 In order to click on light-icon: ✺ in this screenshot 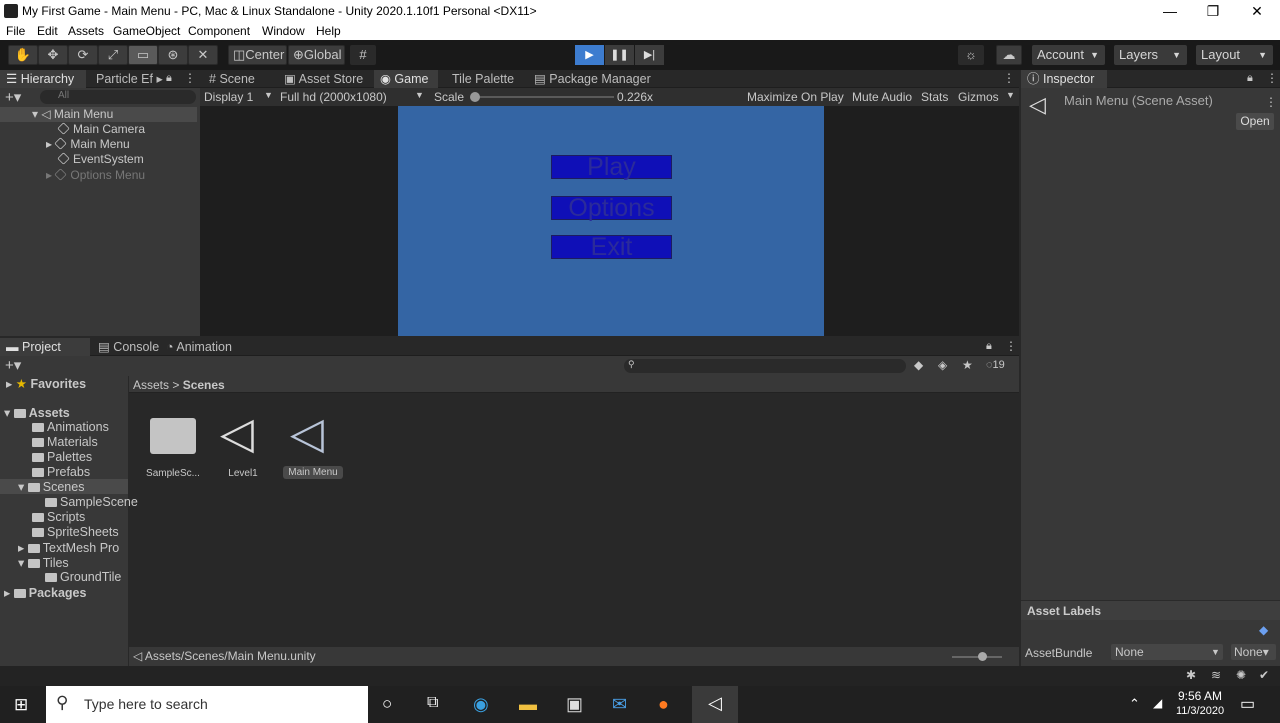, I will do `click(1241, 675)`.